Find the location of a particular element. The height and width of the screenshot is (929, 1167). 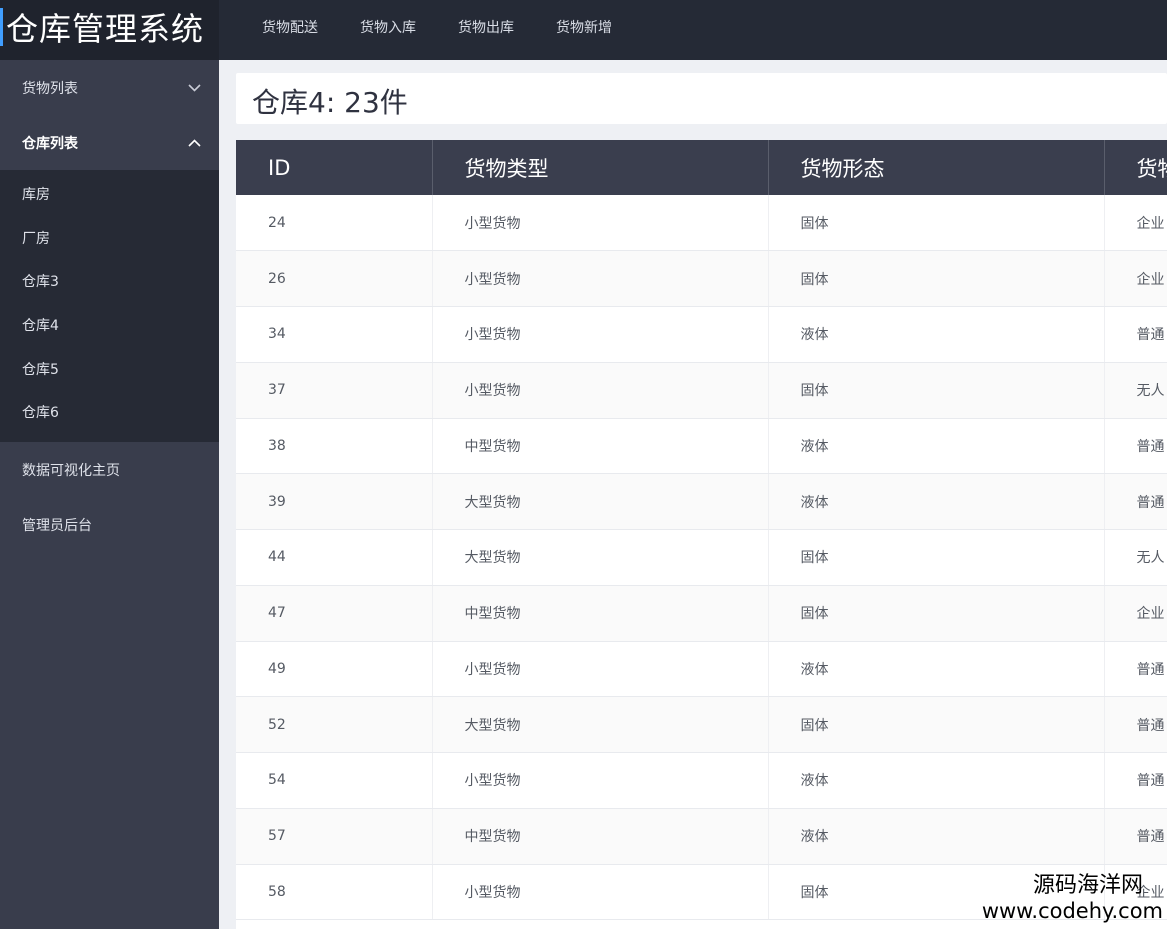

table-cell: 52 is located at coordinates (334, 724).